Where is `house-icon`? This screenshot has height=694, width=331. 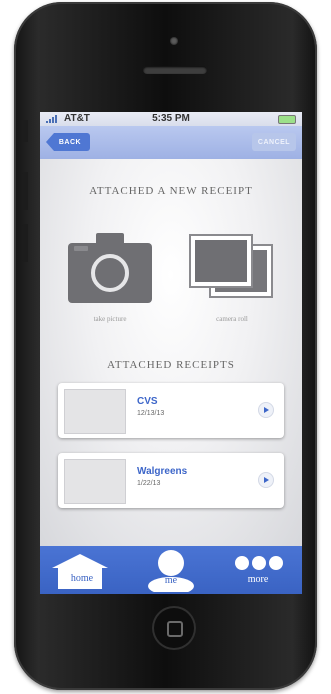
house-icon is located at coordinates (80, 571).